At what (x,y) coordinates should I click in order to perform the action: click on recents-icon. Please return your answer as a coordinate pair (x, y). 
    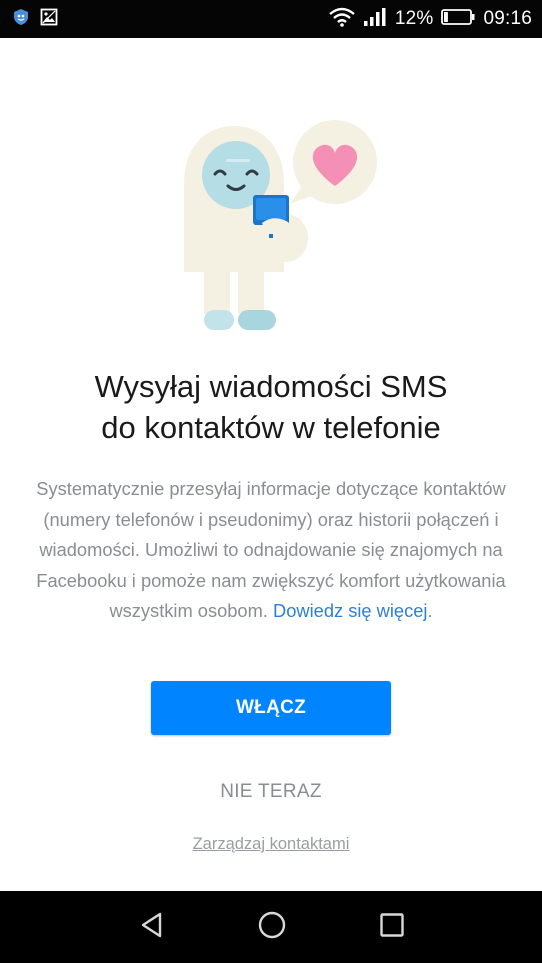
    Looking at the image, I should click on (392, 927).